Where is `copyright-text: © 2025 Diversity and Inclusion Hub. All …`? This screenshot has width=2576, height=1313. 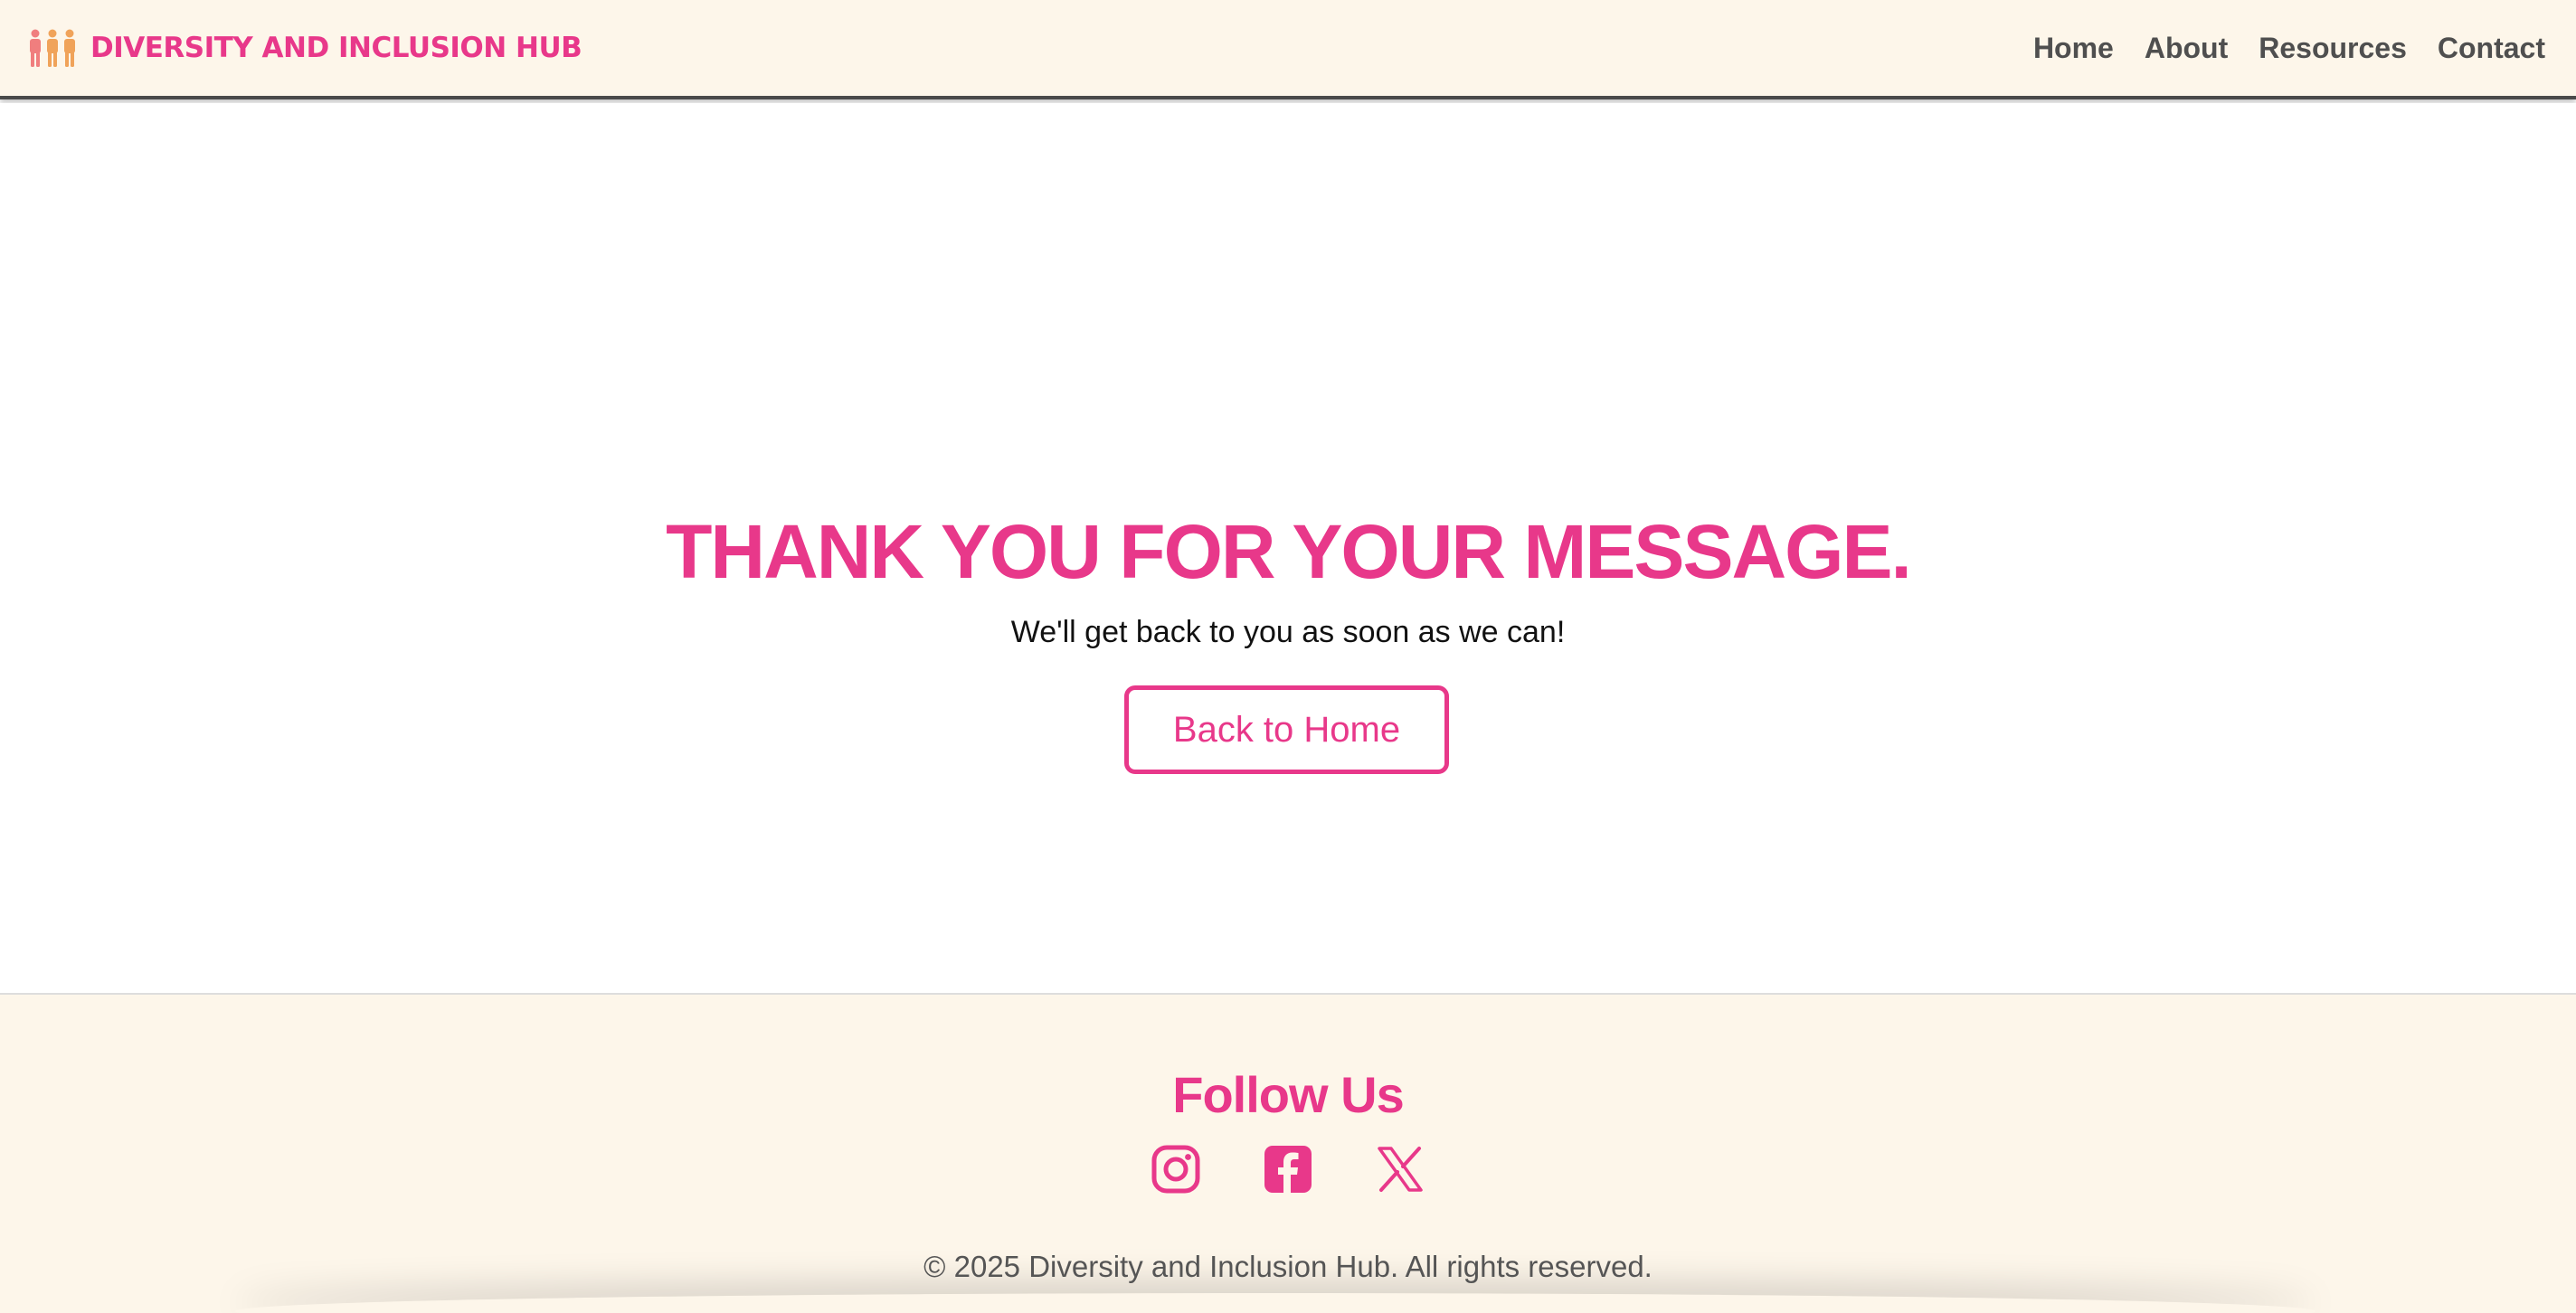
copyright-text: © 2025 Diversity and Inclusion Hub. All … is located at coordinates (1288, 1266).